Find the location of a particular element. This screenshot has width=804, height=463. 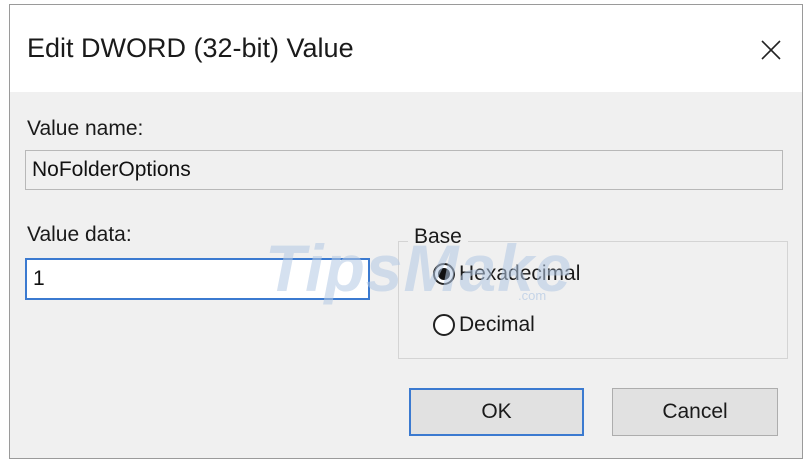

base-groupbox is located at coordinates (593, 300).